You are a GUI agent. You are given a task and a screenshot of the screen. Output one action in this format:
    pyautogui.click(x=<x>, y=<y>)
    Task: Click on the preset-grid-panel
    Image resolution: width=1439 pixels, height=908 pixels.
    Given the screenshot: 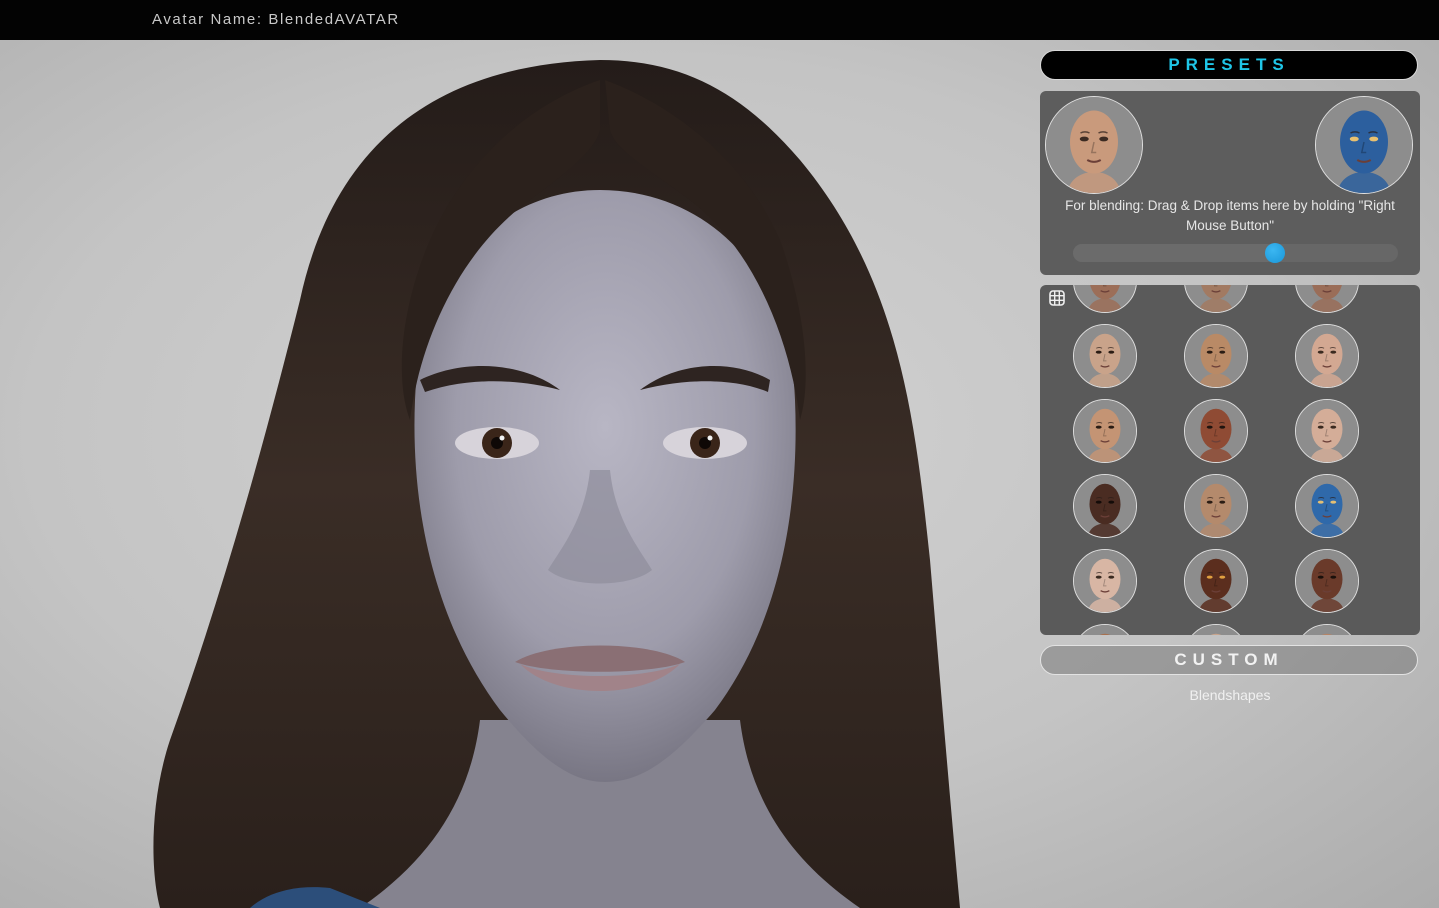 What is the action you would take?
    pyautogui.click(x=1230, y=460)
    